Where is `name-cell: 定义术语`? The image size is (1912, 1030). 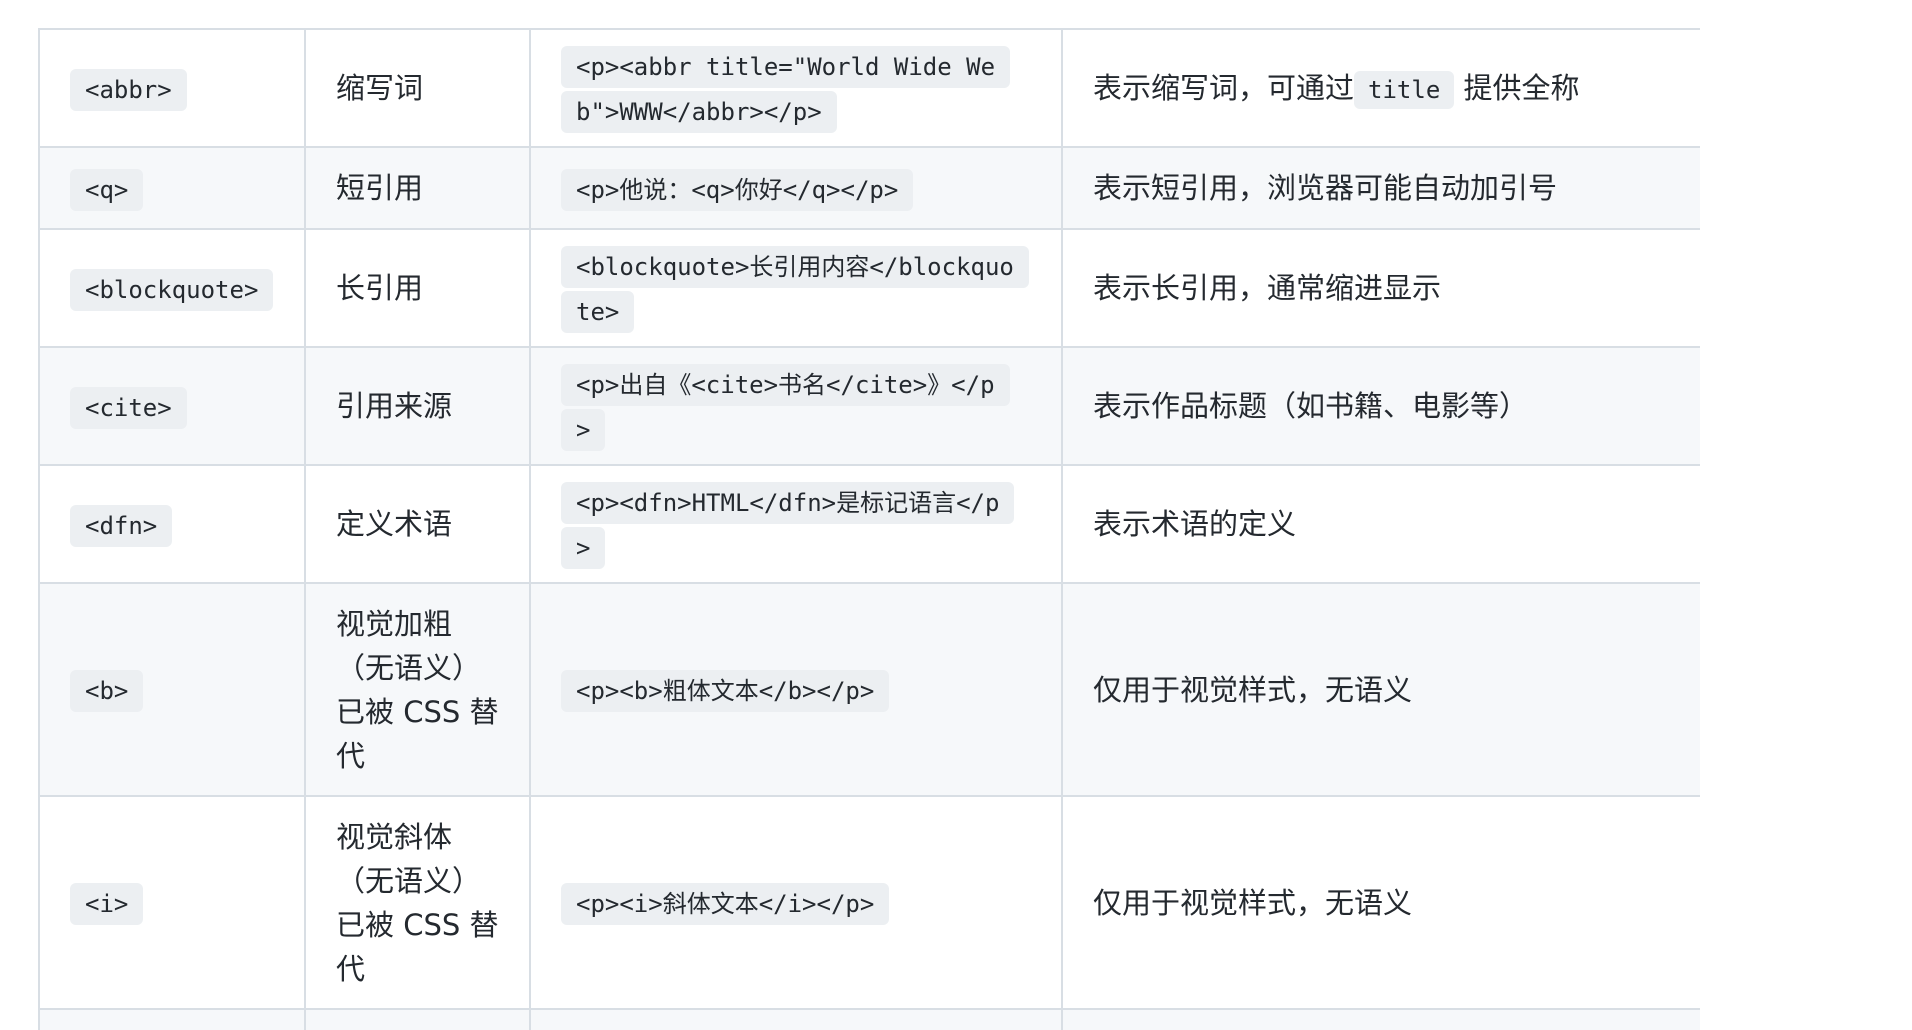
name-cell: 定义术语 is located at coordinates (417, 524).